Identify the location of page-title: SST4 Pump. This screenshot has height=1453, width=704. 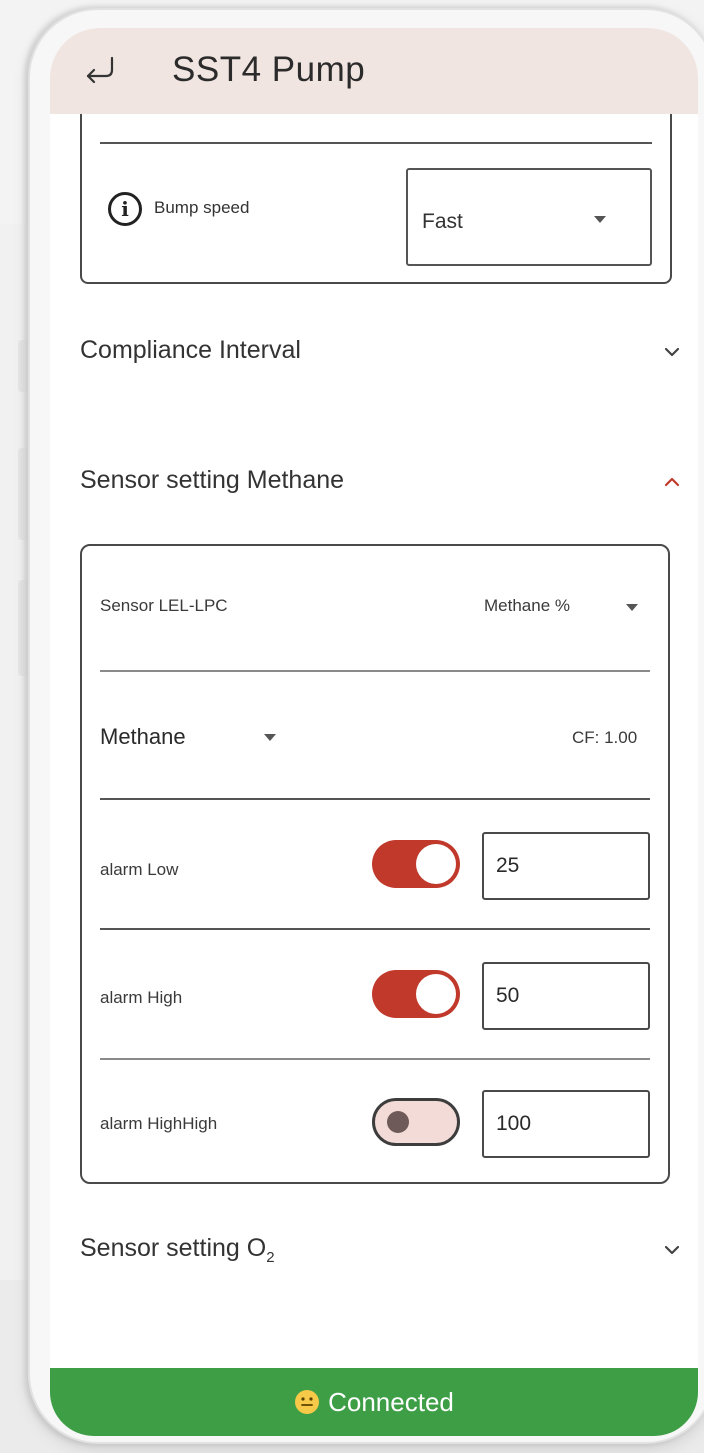
(269, 69).